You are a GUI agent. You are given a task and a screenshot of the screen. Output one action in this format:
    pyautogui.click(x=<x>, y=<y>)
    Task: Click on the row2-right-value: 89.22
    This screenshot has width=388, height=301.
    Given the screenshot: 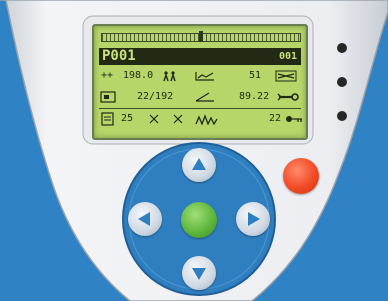 What is the action you would take?
    pyautogui.click(x=254, y=96)
    